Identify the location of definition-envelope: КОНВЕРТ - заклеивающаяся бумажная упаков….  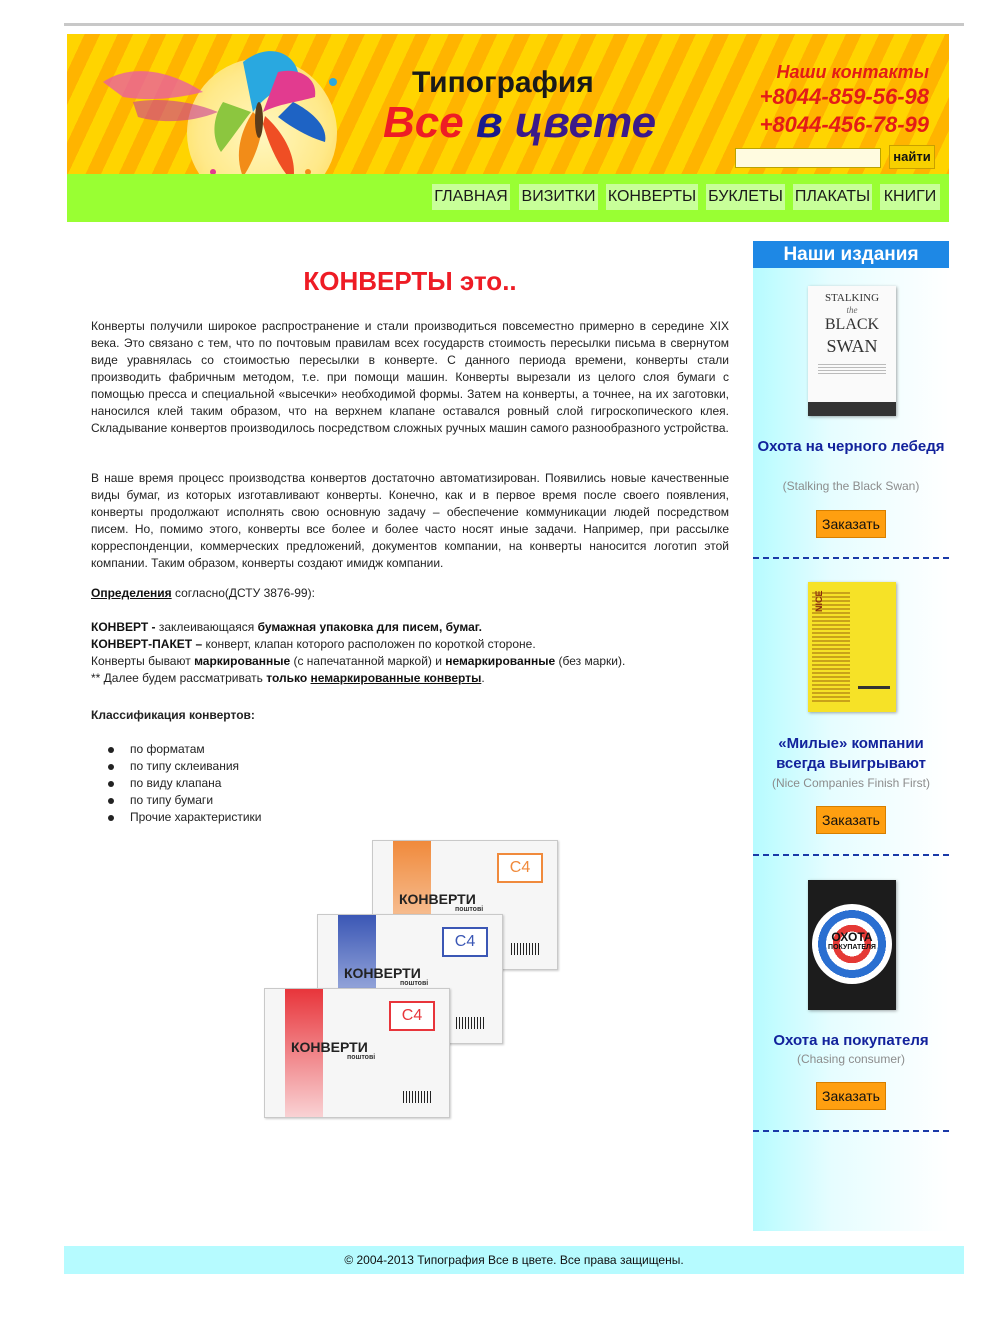
(286, 627).